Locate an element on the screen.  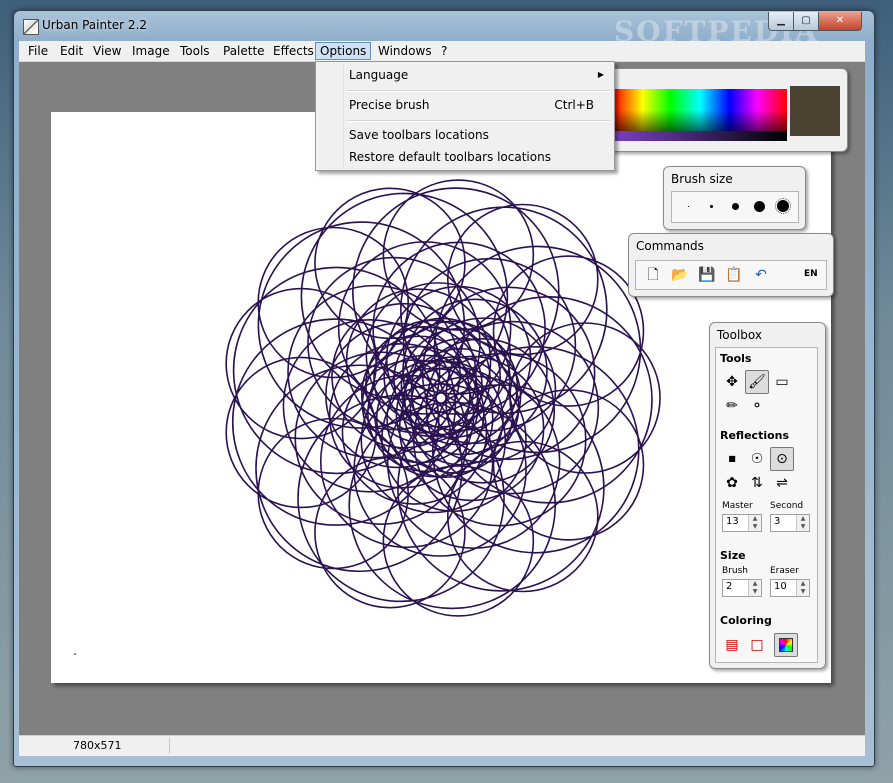
master-spin-arrows: ▲ ▼ is located at coordinates (754, 523).